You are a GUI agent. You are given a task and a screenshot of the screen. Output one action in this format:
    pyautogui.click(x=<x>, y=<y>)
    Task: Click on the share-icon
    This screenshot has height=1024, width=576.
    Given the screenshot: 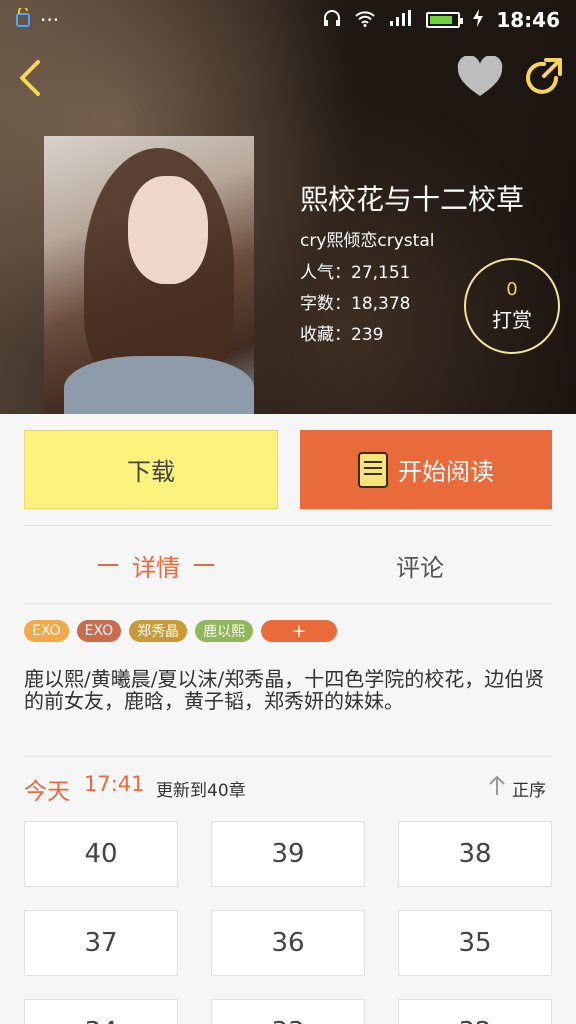 What is the action you would take?
    pyautogui.click(x=544, y=81)
    